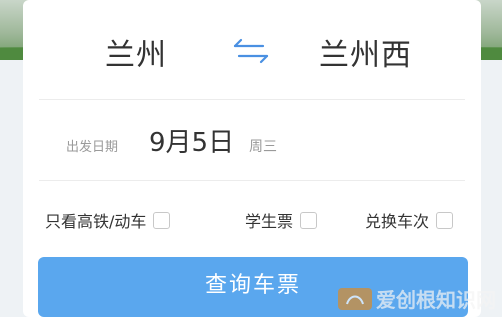 The width and height of the screenshot is (502, 317). What do you see at coordinates (269, 221) in the screenshot?
I see `option-student-ticket-label: 学生票` at bounding box center [269, 221].